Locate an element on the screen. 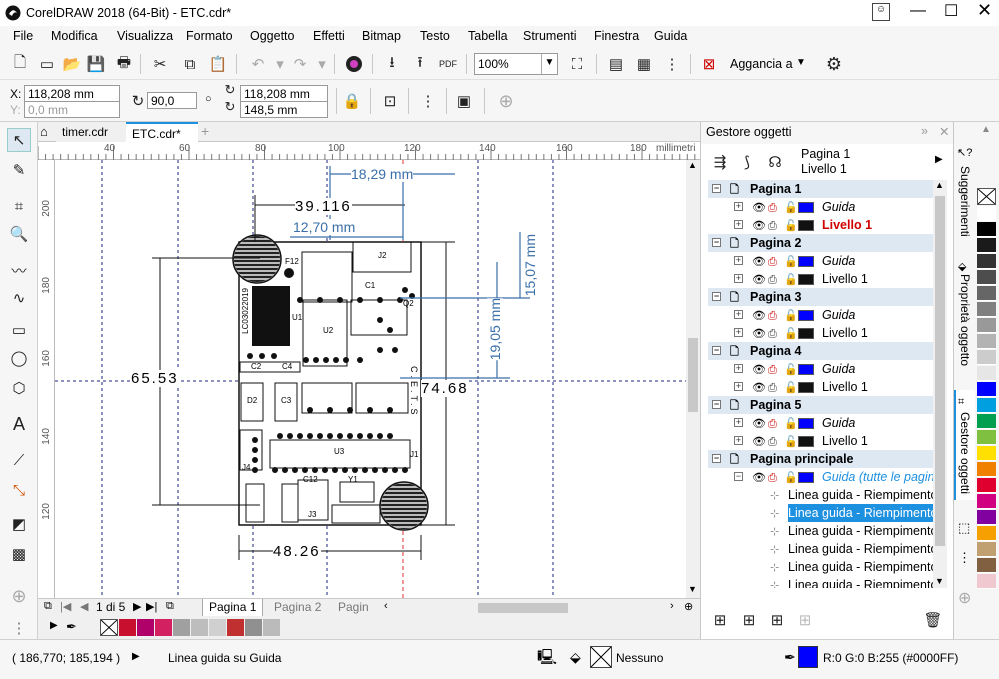 The width and height of the screenshot is (999, 679). horizontal-ruler: 40 60 80 100 120 140 160 180 millimetri is located at coordinates (369, 151).